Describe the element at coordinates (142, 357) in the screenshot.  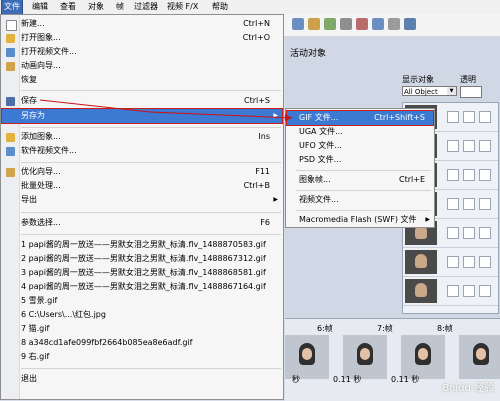
I see `recent-file-item: 9 右.gif` at that location.